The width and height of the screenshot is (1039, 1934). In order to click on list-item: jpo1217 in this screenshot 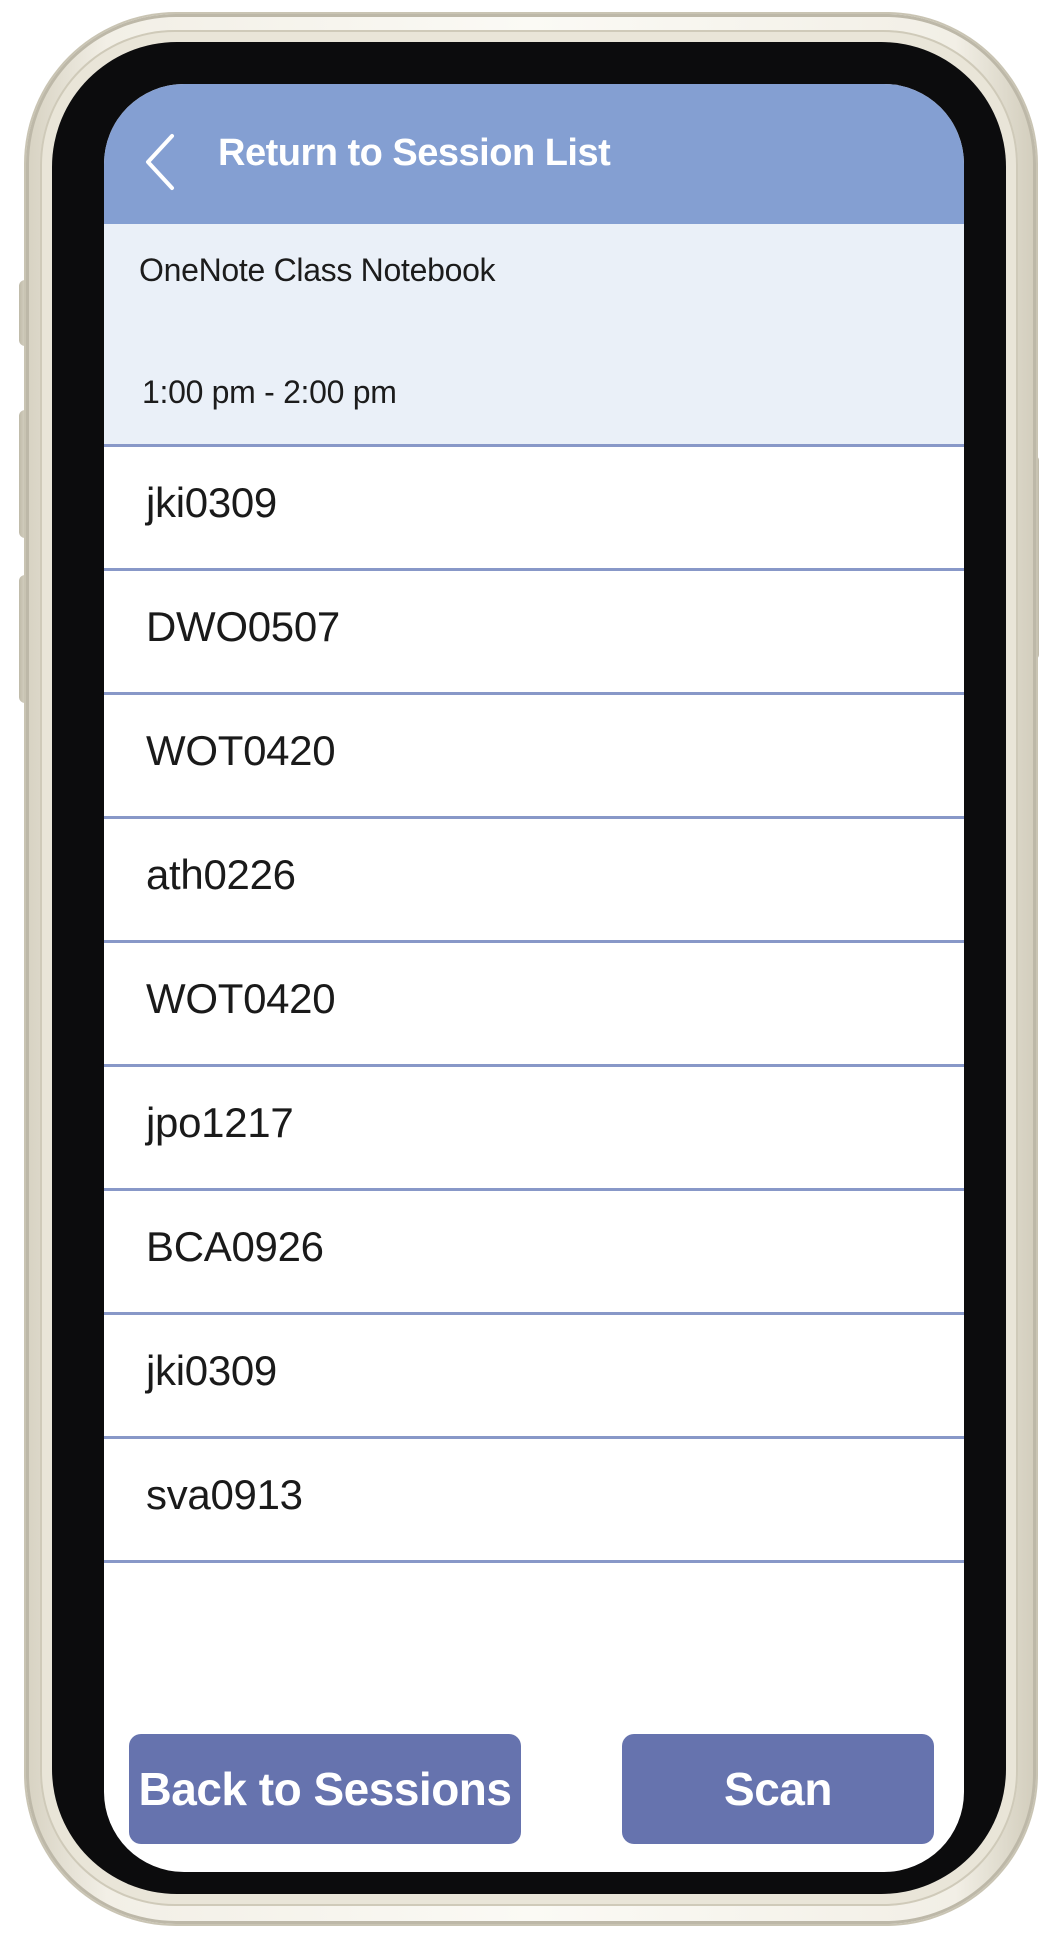, I will do `click(534, 1129)`.